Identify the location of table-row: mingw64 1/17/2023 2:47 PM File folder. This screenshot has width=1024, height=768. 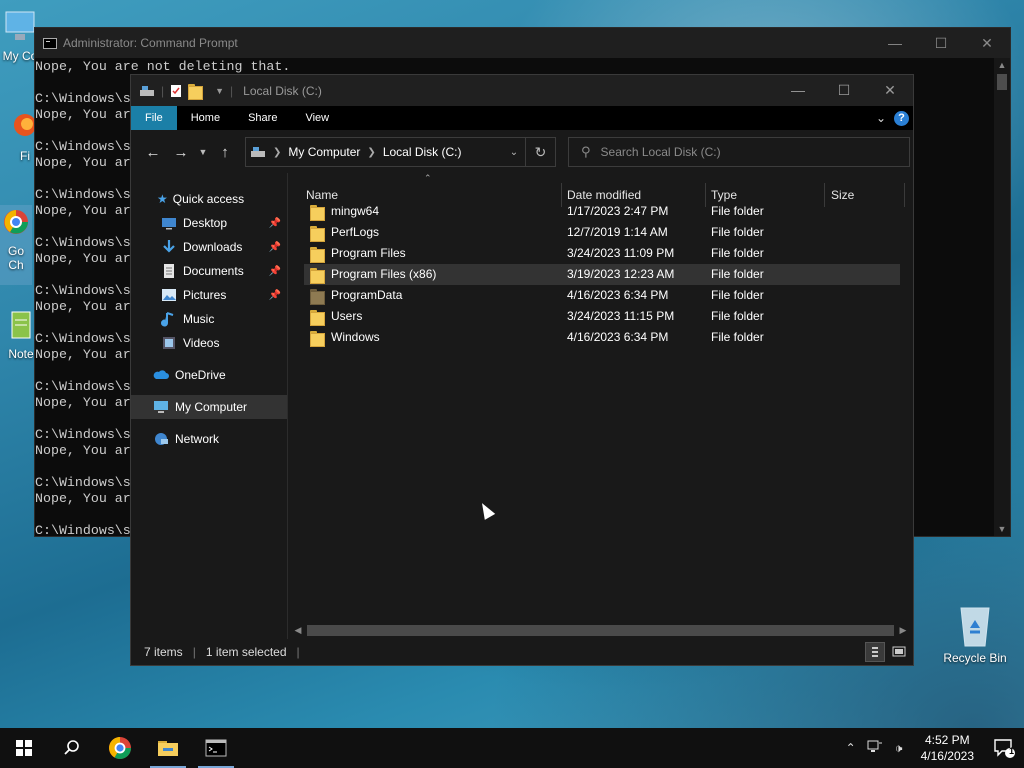
(602, 211).